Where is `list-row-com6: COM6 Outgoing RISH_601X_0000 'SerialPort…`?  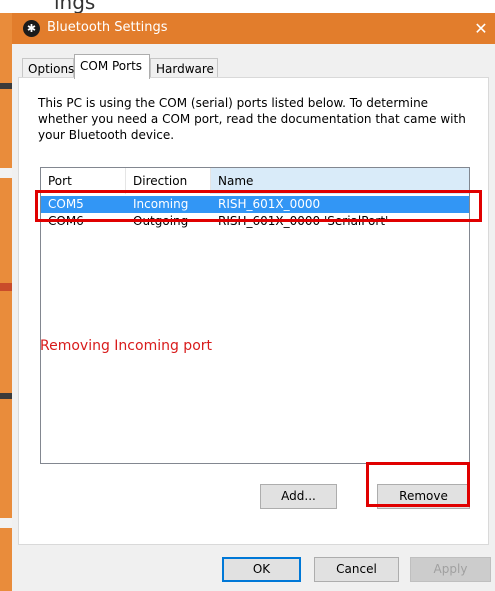
list-row-com6: COM6 Outgoing RISH_601X_0000 'SerialPort… is located at coordinates (255, 221).